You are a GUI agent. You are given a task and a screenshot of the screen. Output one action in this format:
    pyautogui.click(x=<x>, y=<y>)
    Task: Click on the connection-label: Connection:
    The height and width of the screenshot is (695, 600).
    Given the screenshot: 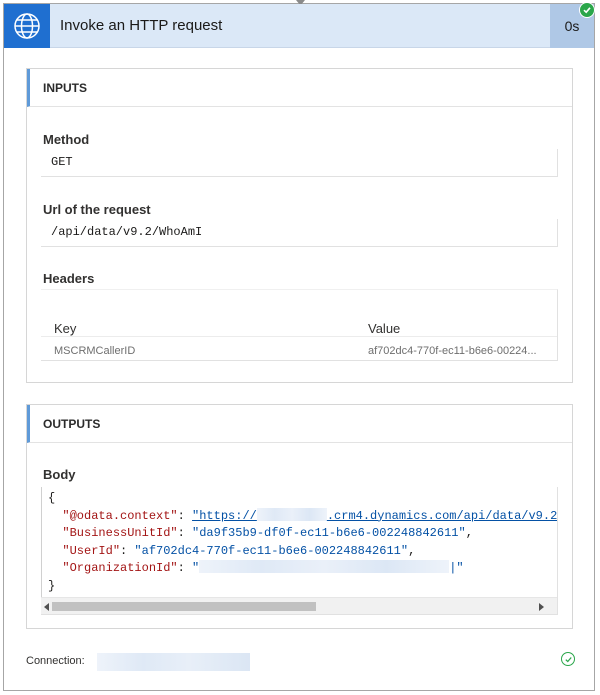 What is the action you would take?
    pyautogui.click(x=55, y=661)
    